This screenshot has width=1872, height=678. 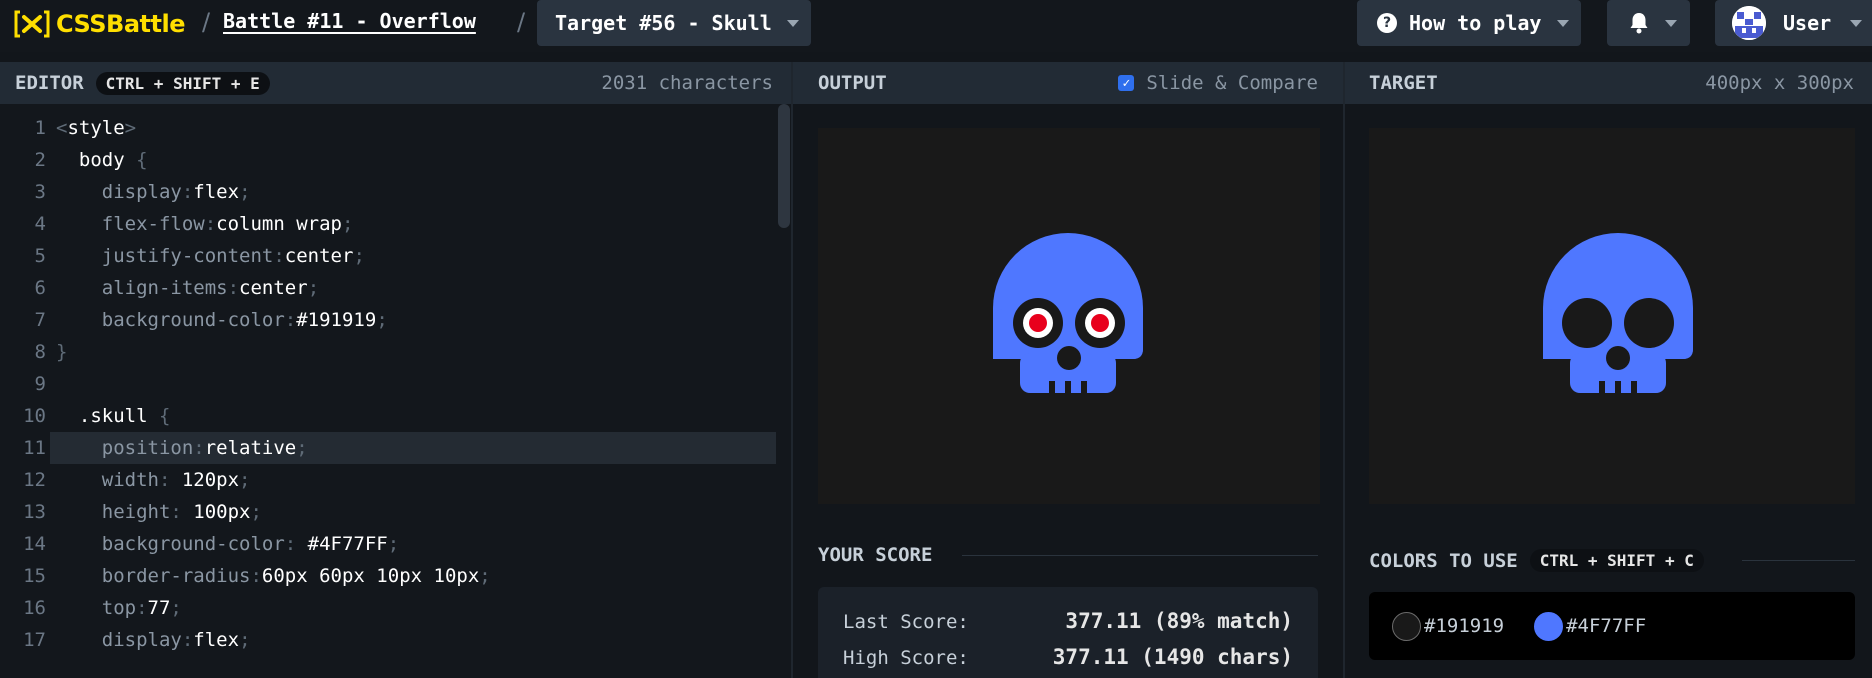 I want to click on slide-compare-toggle: ✓ Slide & Compare, so click(x=1218, y=83).